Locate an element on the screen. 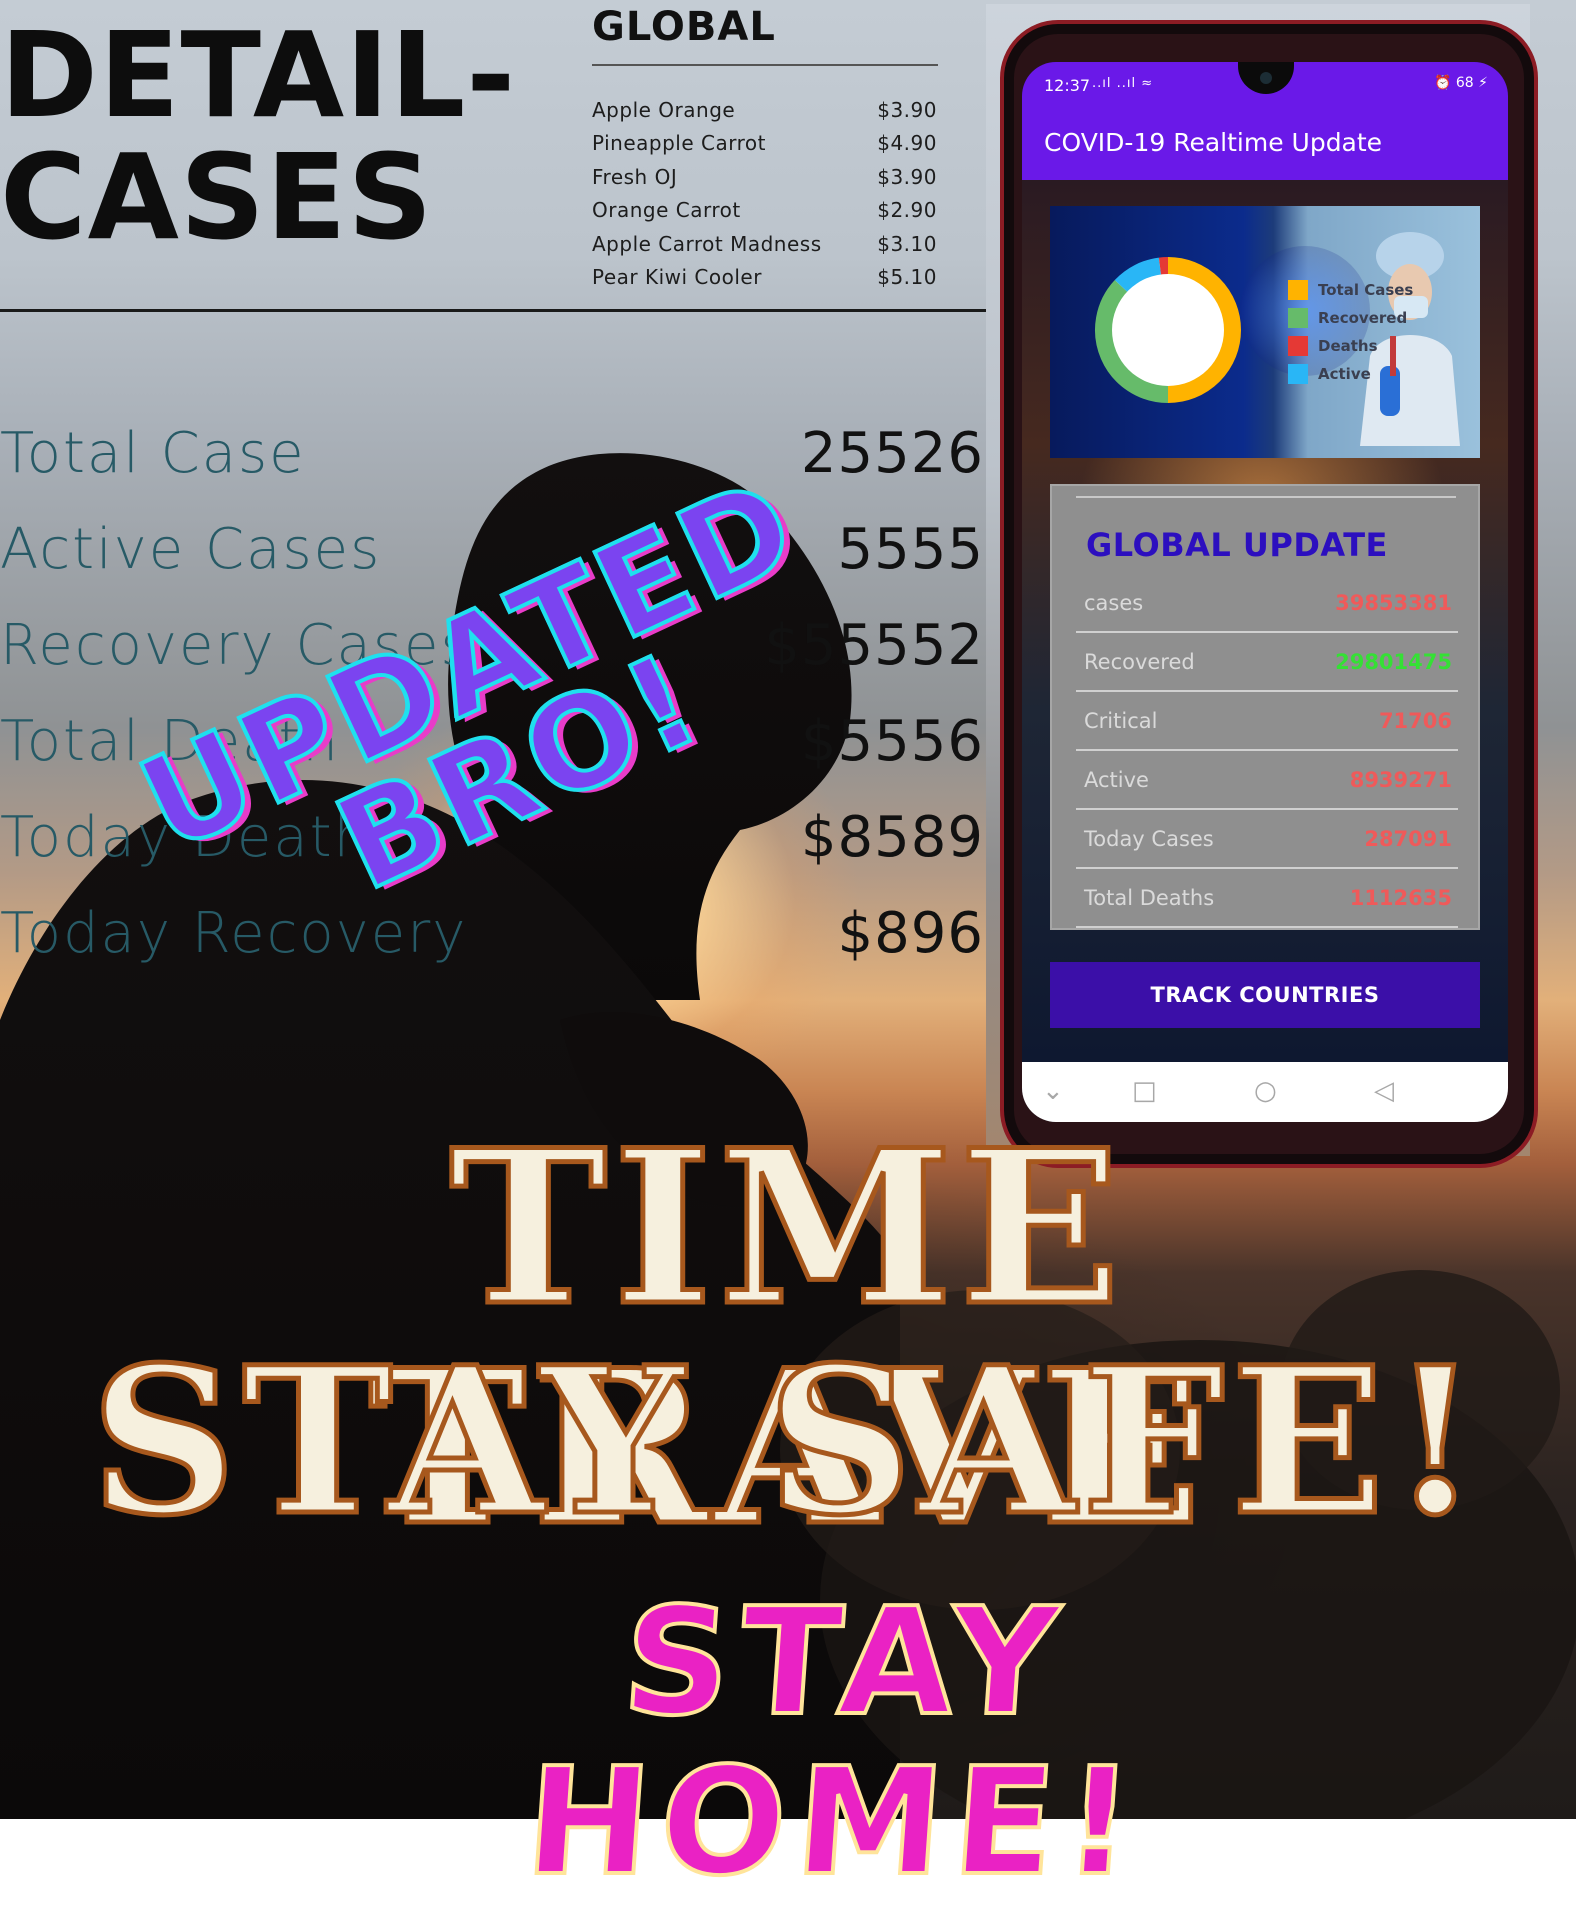  legend-item-active: Active is located at coordinates (1378, 374).